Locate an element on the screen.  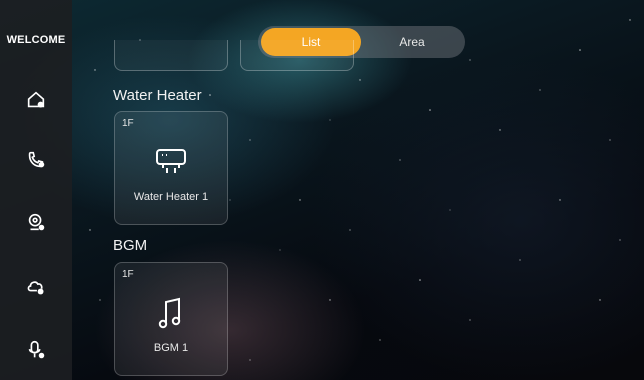
device-card-water-heater-1: 1F Water Heater 1 is located at coordinates (171, 168).